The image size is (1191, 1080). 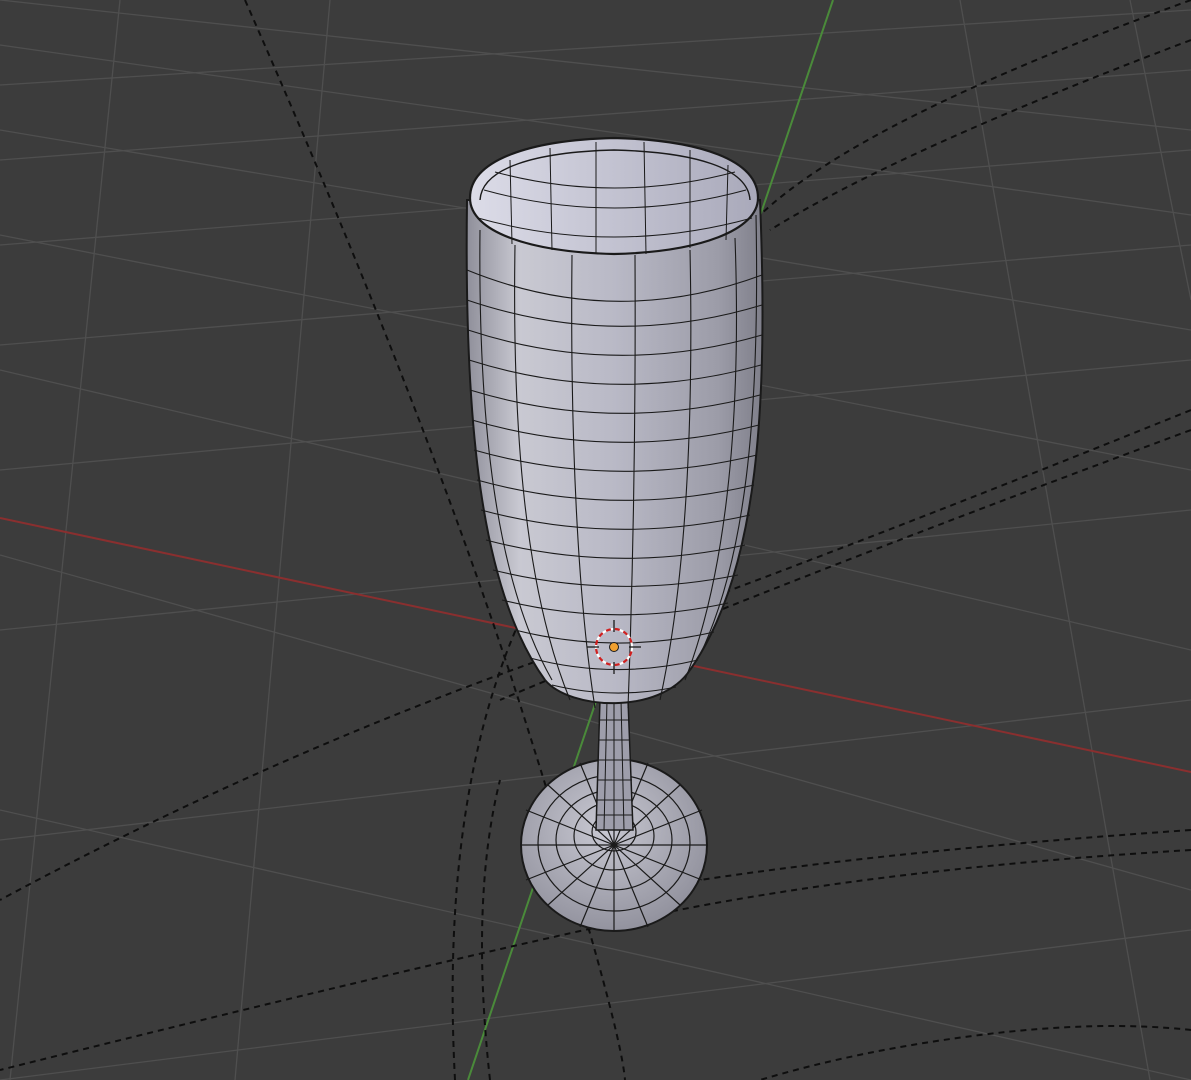 What do you see at coordinates (614, 765) in the screenshot?
I see `glass-stem` at bounding box center [614, 765].